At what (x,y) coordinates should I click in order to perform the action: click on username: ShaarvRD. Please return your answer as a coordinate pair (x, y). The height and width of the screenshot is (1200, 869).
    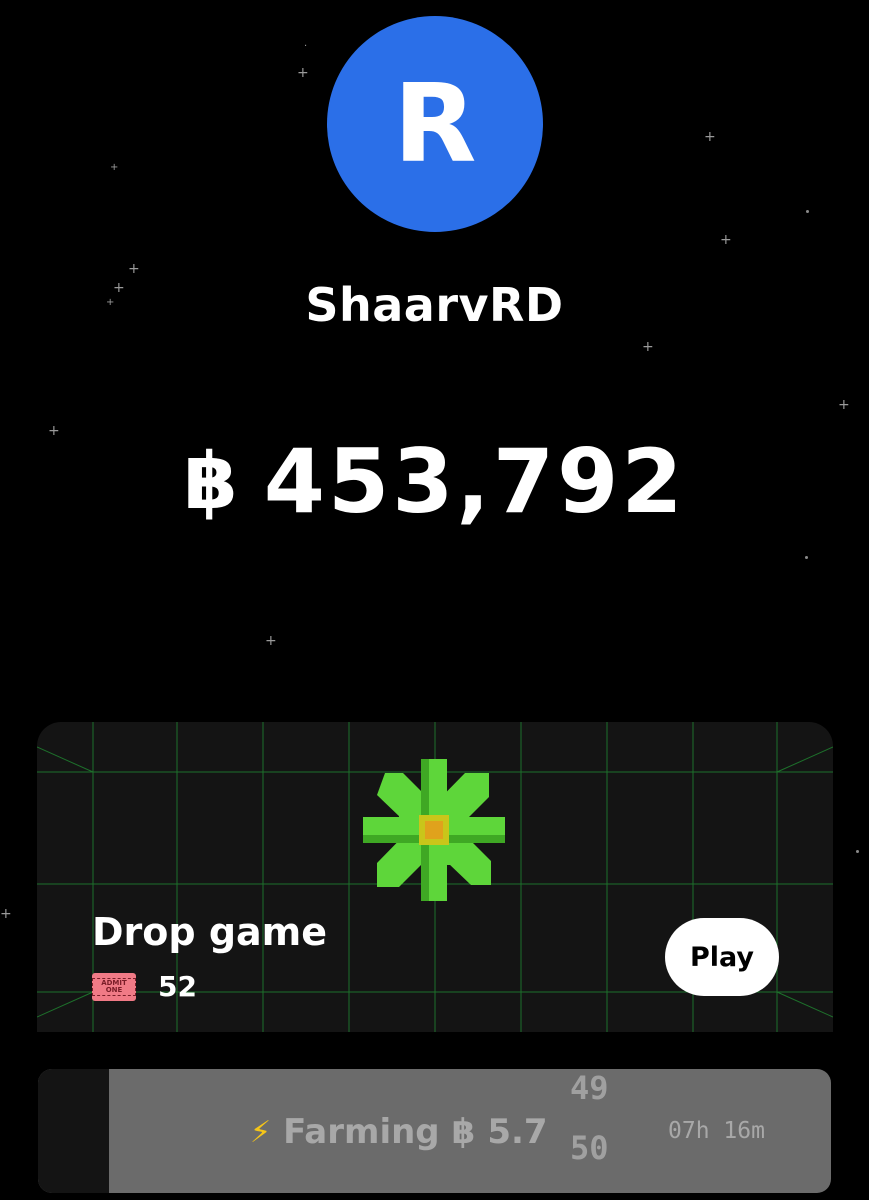
    Looking at the image, I should click on (434, 305).